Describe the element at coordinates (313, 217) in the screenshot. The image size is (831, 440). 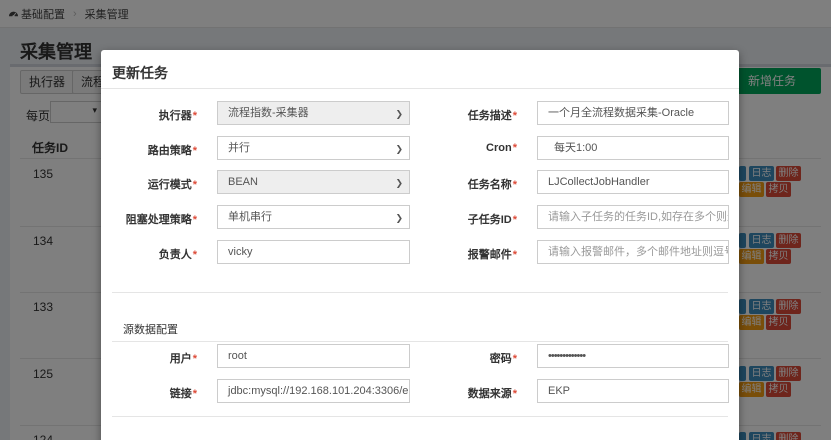
I see `block-strategy-select: 单机串行 ❯` at that location.